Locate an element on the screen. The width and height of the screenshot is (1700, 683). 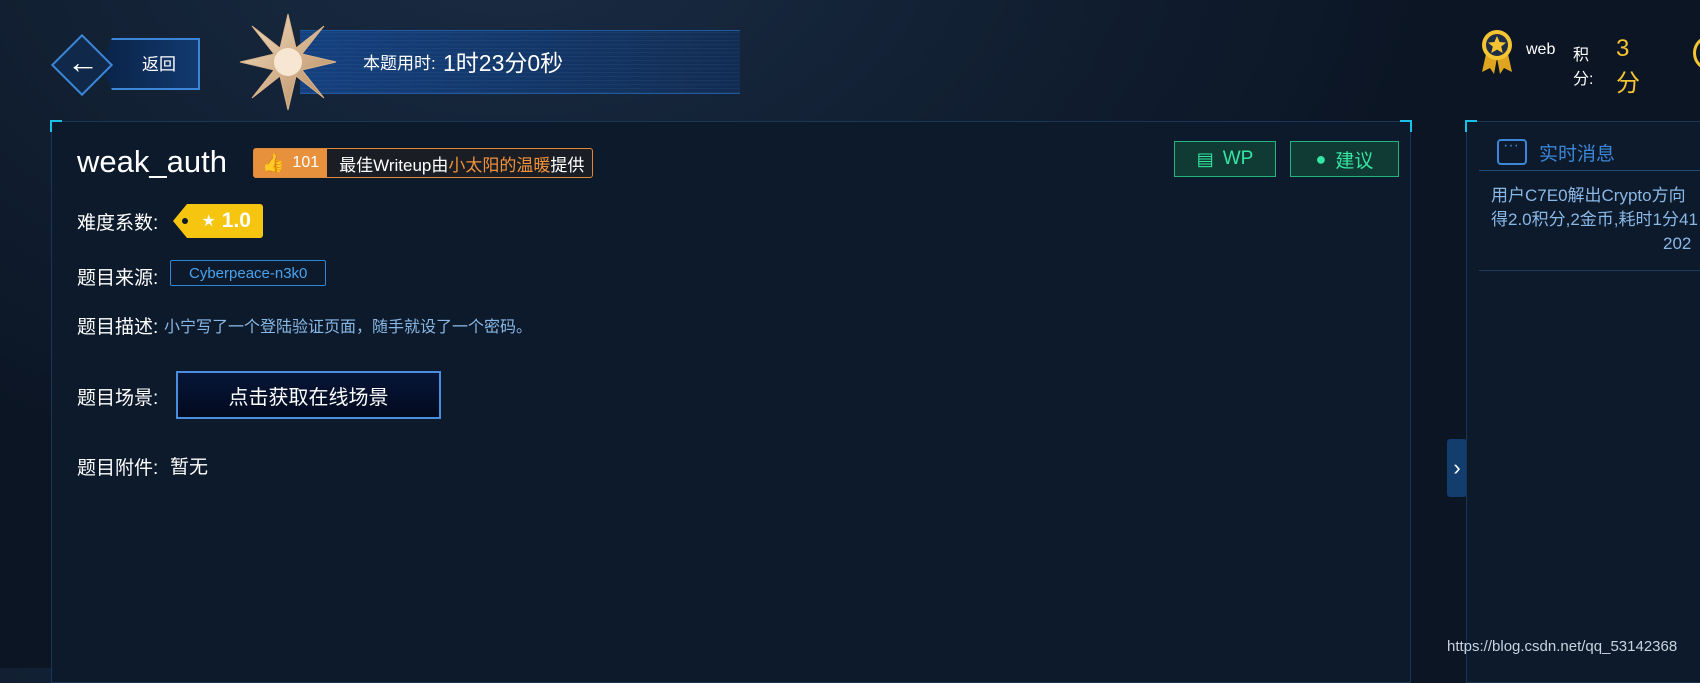
tag-hole is located at coordinates (185, 221).